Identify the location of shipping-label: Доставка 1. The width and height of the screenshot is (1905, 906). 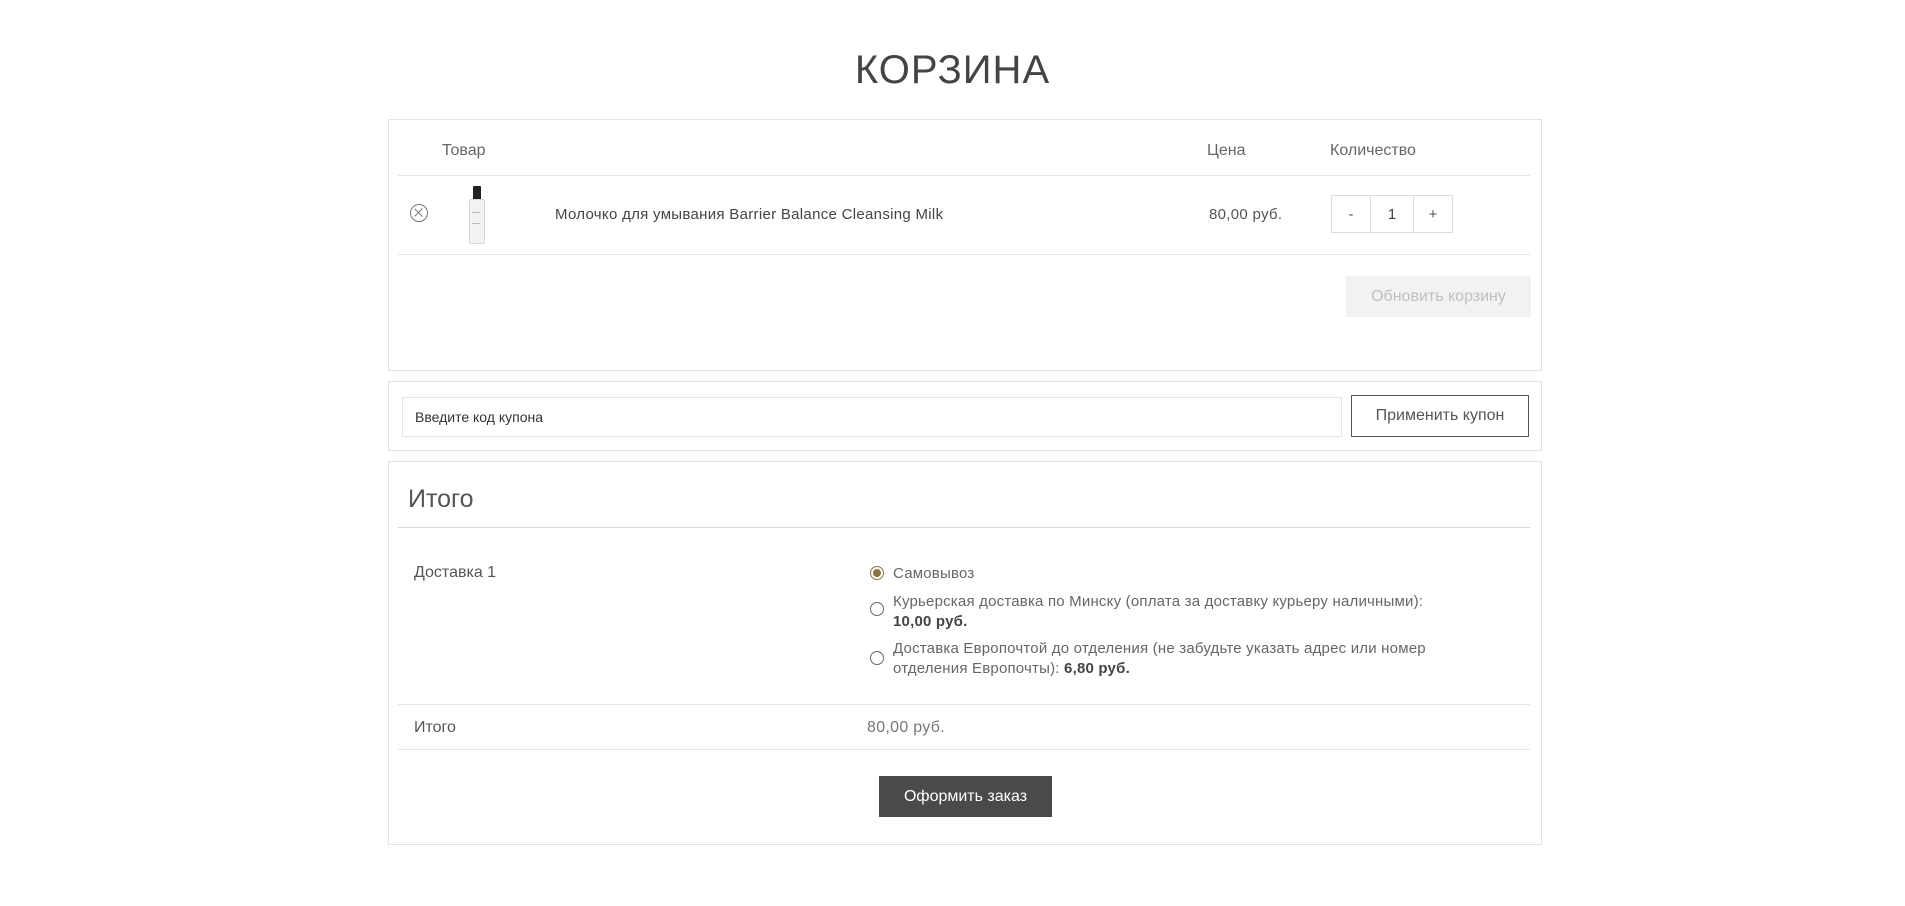
(455, 572).